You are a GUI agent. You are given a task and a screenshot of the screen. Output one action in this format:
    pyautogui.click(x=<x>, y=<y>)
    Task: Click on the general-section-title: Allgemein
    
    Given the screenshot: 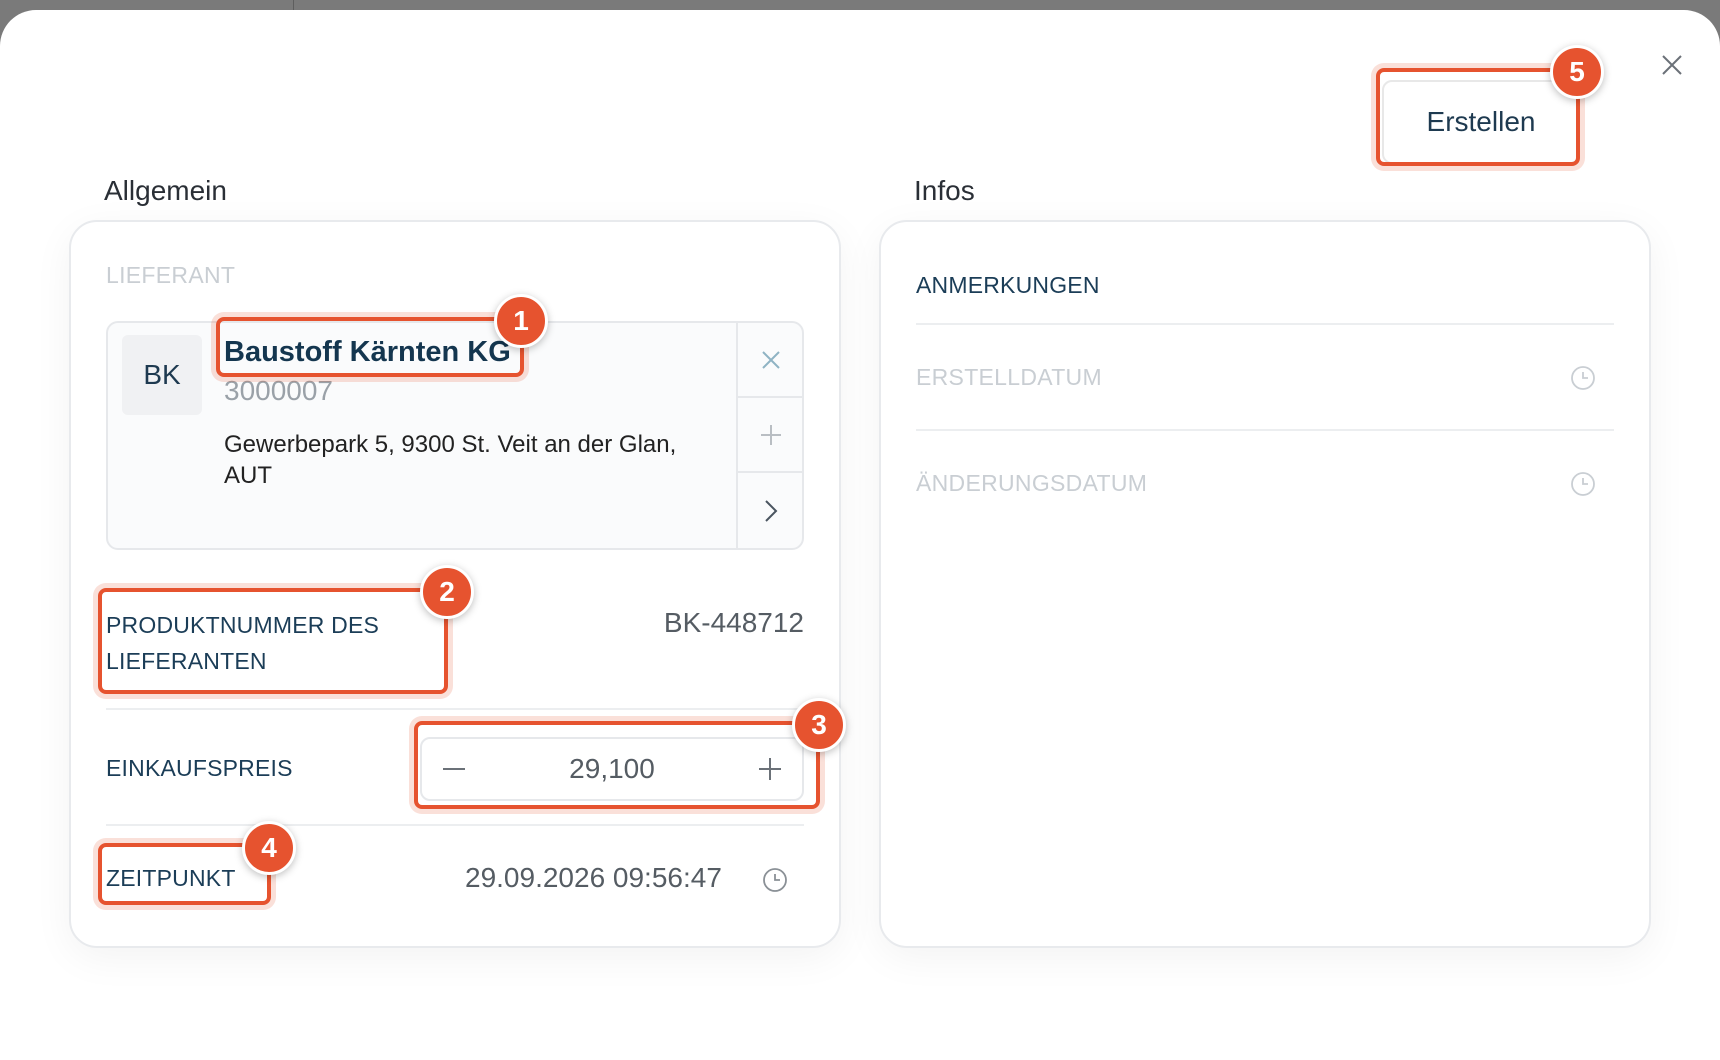 What is the action you would take?
    pyautogui.click(x=165, y=190)
    